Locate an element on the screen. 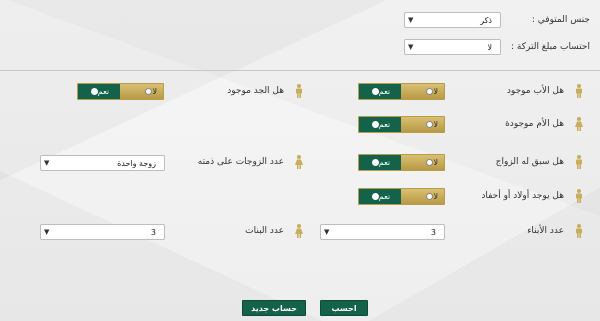 The width and height of the screenshot is (600, 321). calculate-button: احسب is located at coordinates (344, 308).